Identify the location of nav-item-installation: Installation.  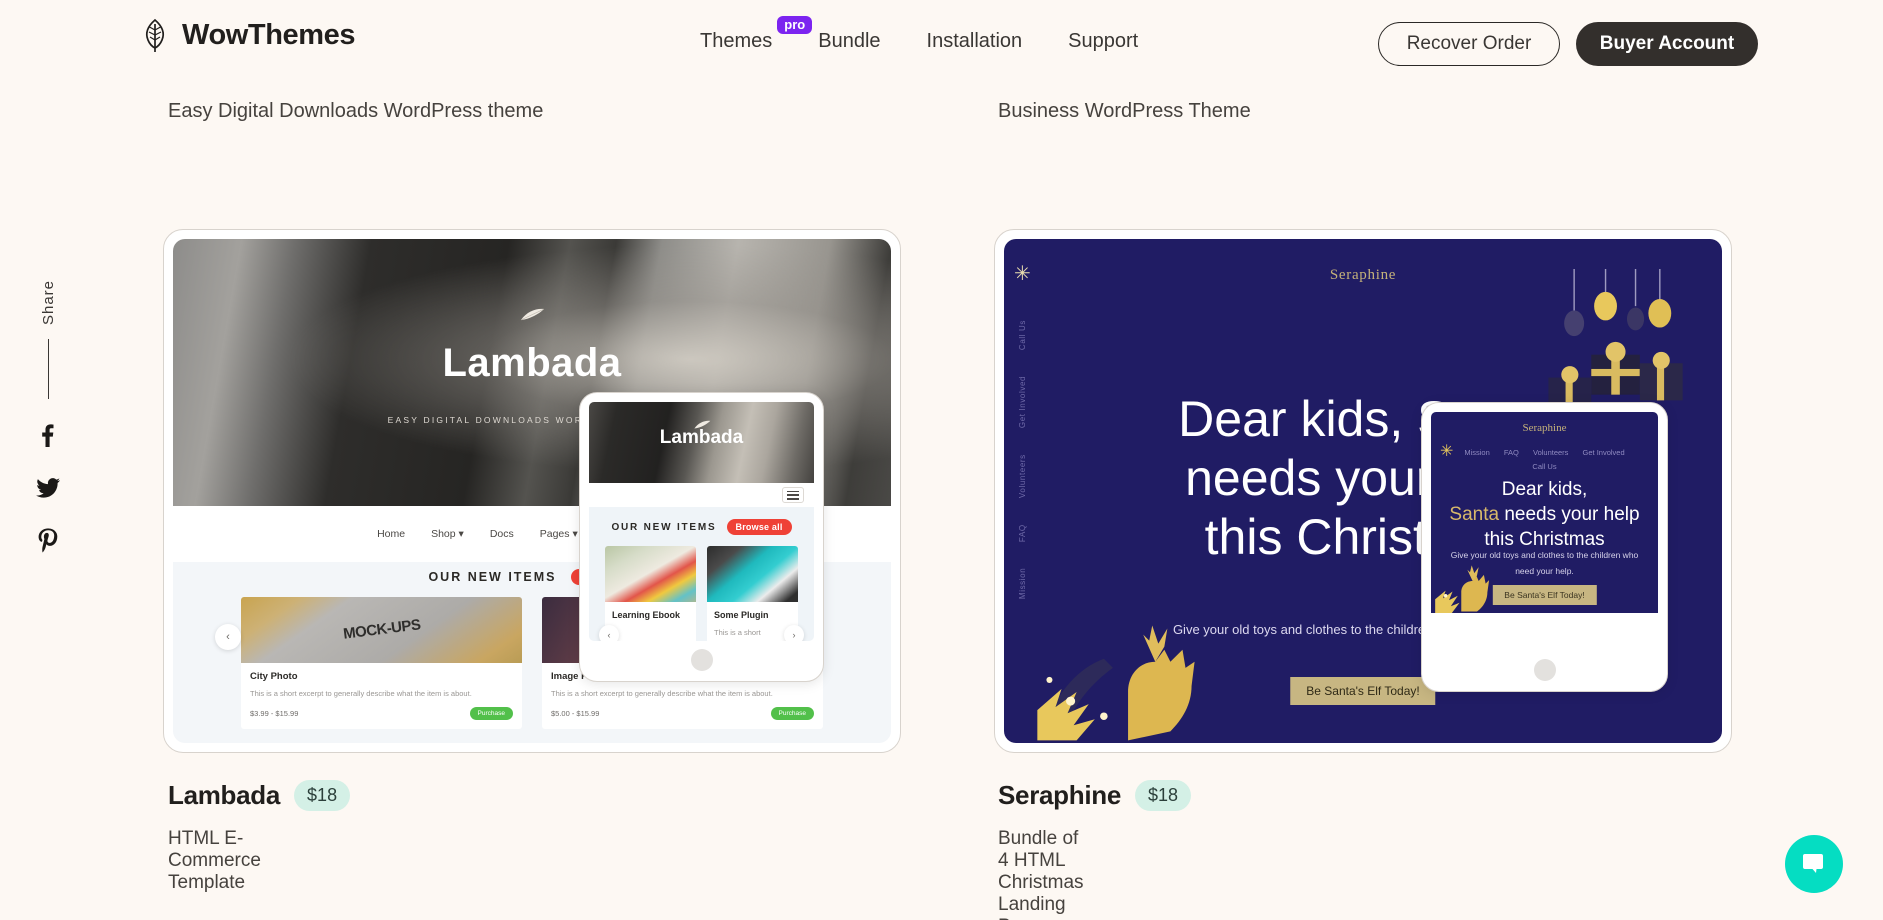
(975, 41).